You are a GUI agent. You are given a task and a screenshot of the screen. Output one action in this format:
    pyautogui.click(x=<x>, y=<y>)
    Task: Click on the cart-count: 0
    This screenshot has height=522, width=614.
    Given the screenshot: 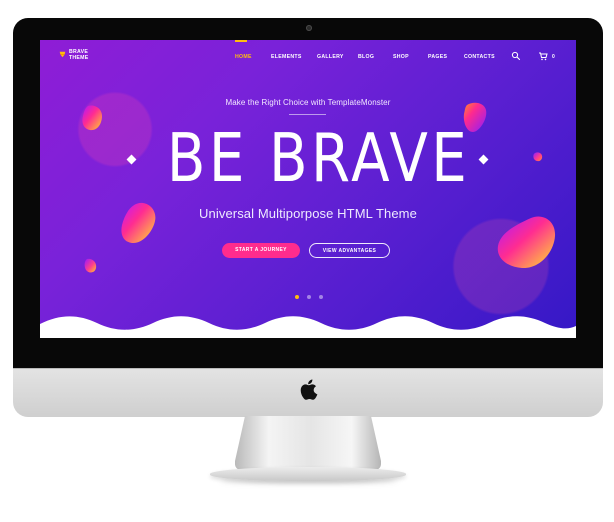 What is the action you would take?
    pyautogui.click(x=553, y=57)
    